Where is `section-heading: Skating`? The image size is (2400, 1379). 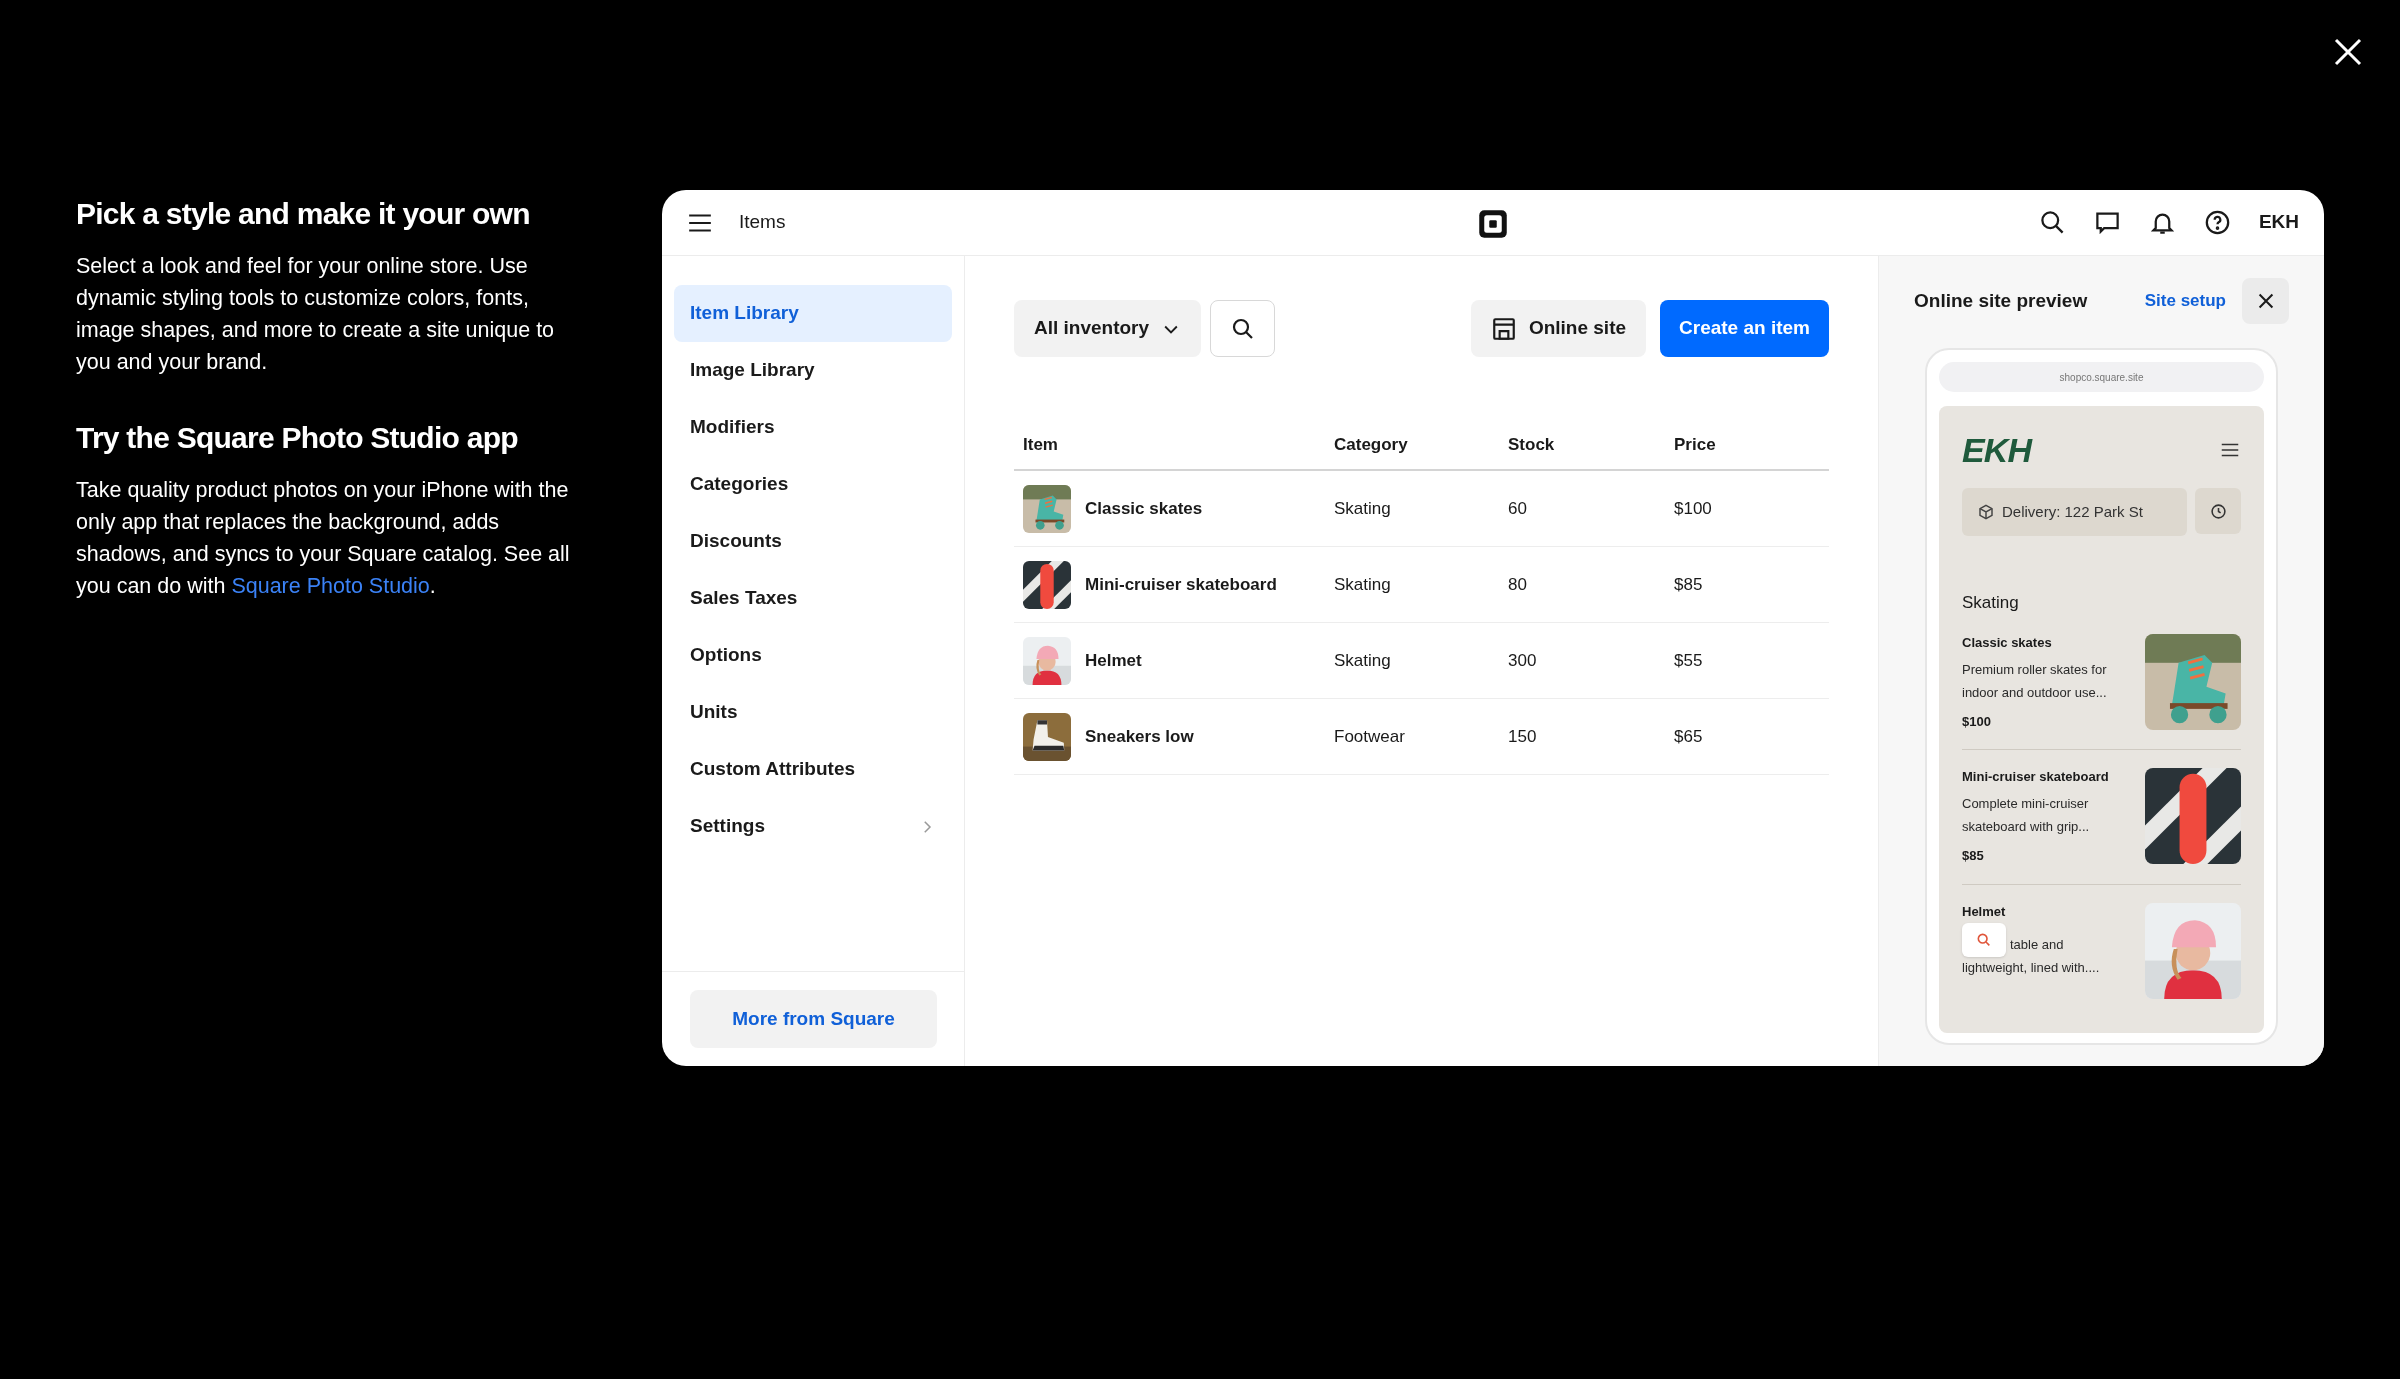
section-heading: Skating is located at coordinates (1991, 603).